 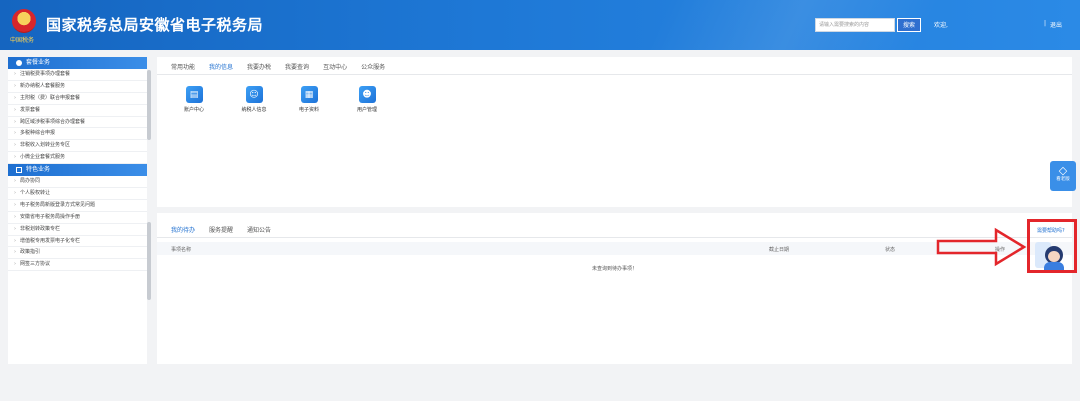 What do you see at coordinates (38, 170) in the screenshot?
I see `sidebar-section-label: 特色业务` at bounding box center [38, 170].